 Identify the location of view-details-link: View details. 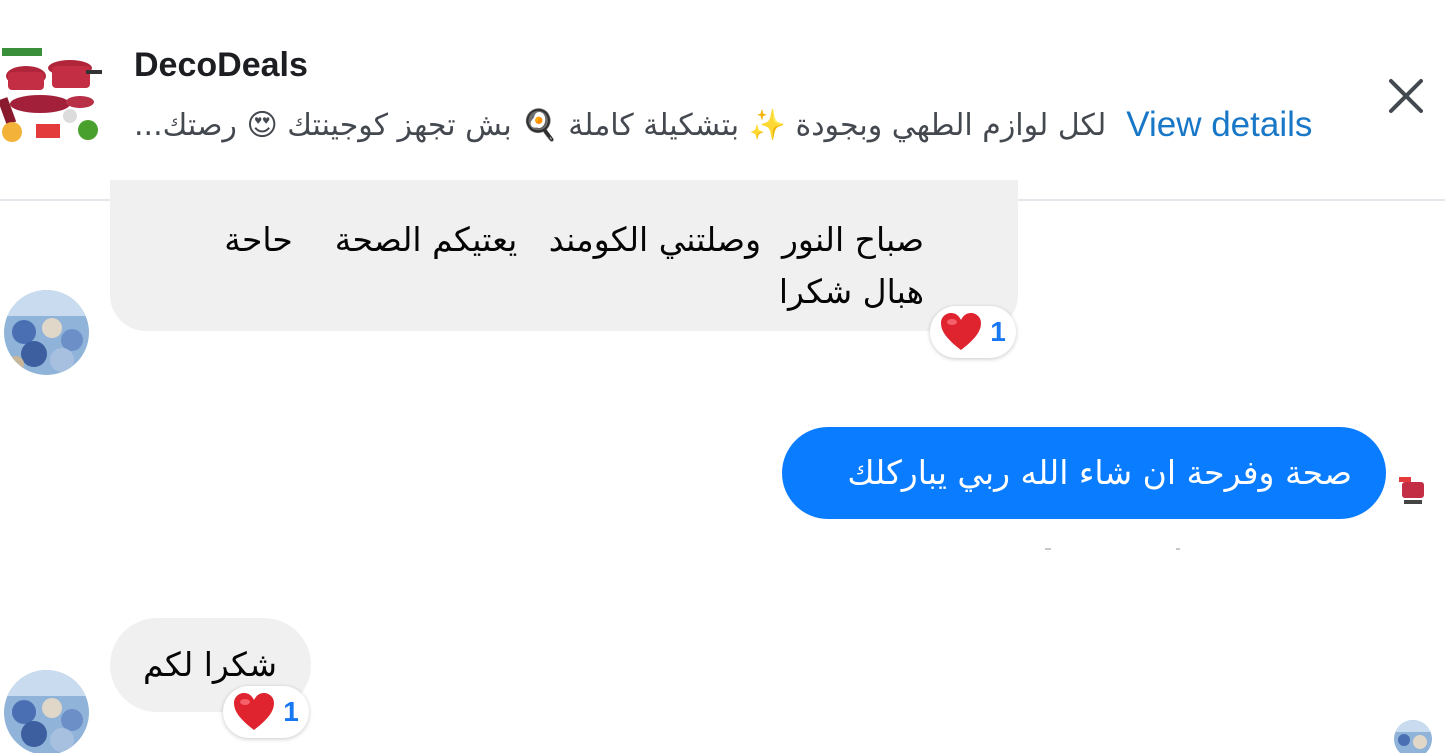
(1219, 125).